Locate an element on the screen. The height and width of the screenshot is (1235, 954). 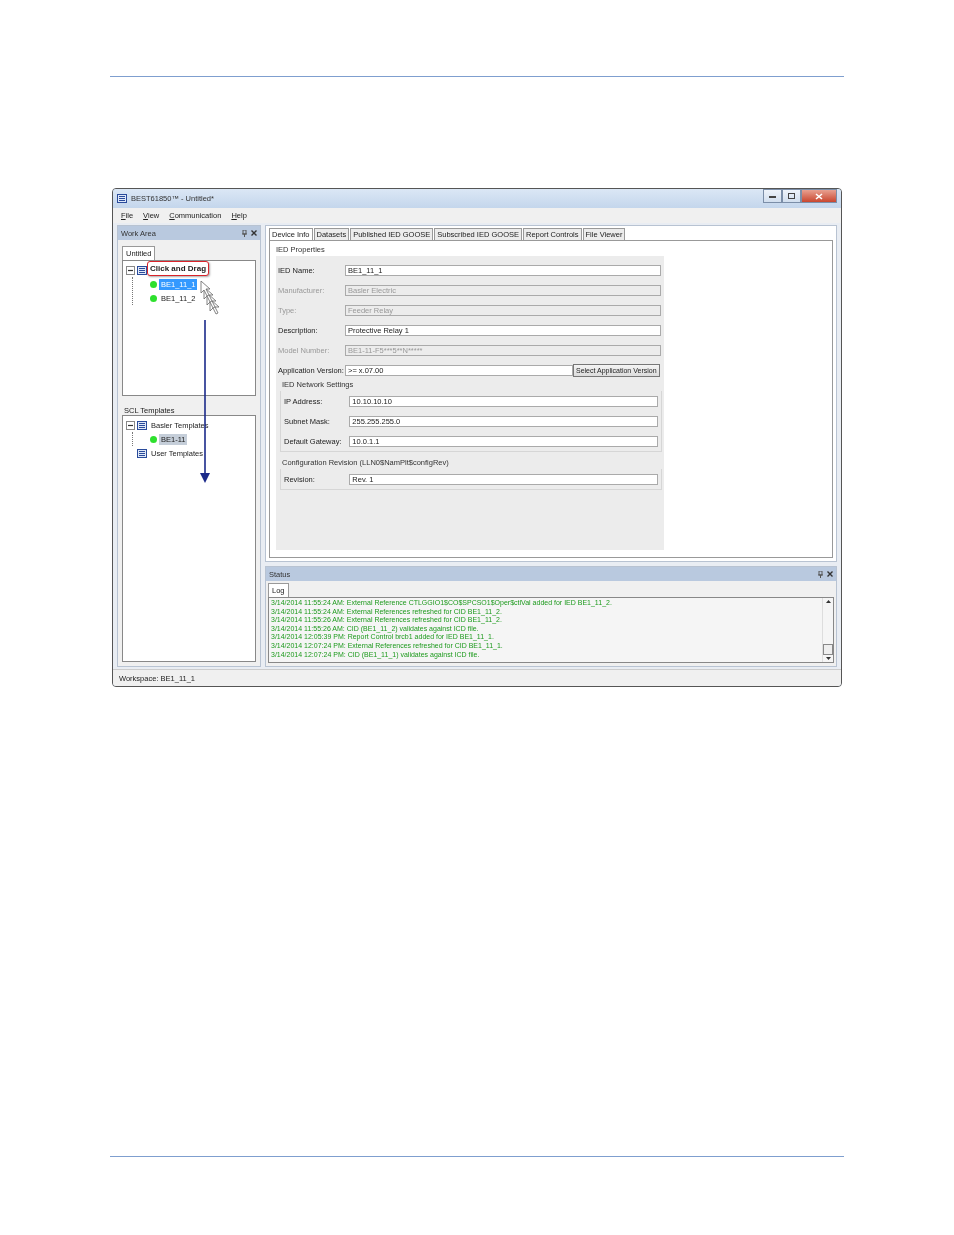
close-button is located at coordinates (819, 196).